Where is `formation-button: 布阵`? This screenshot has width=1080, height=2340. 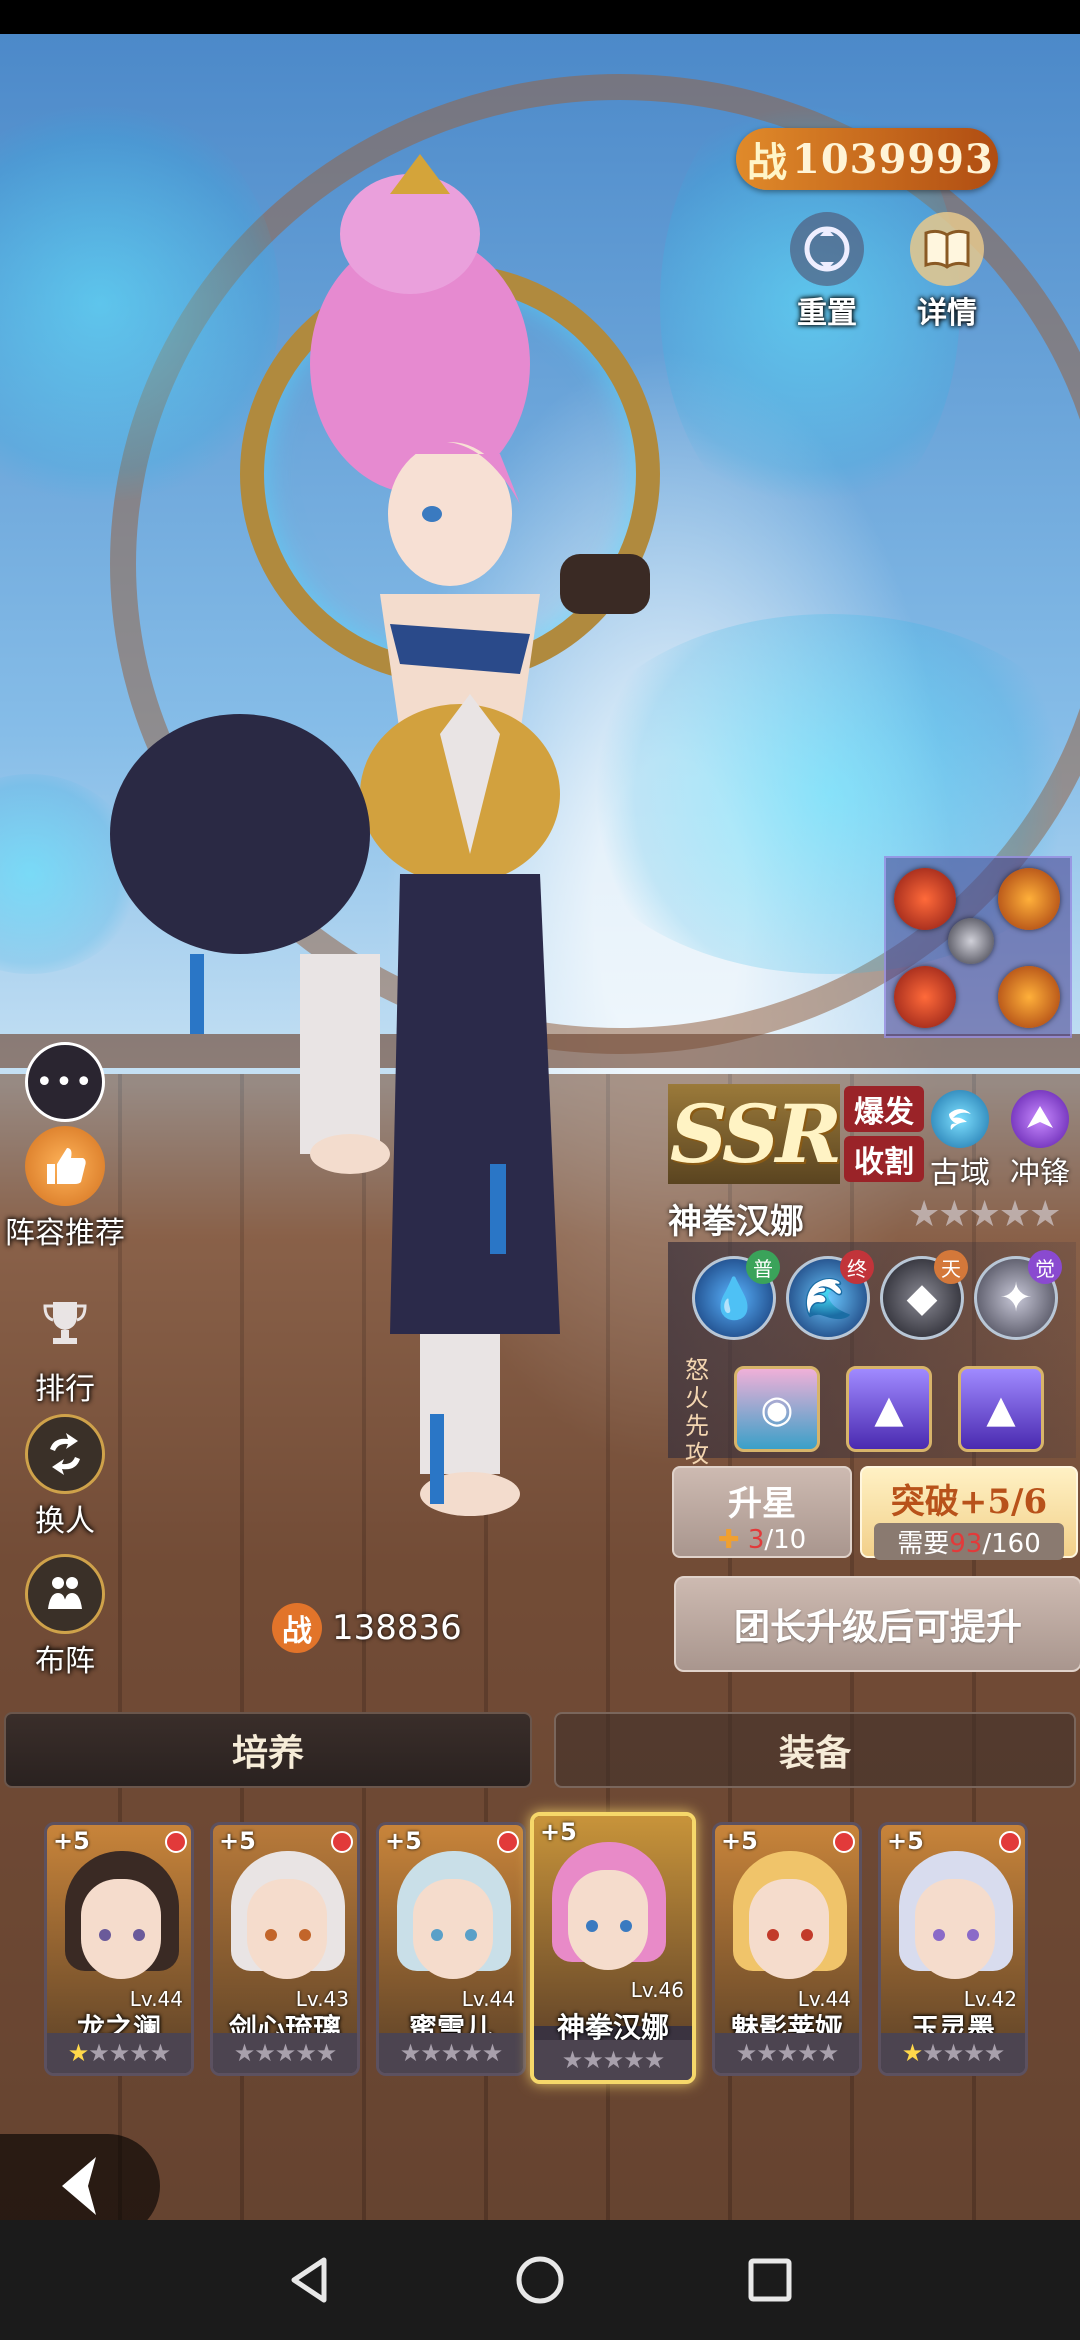 formation-button: 布阵 is located at coordinates (65, 1617).